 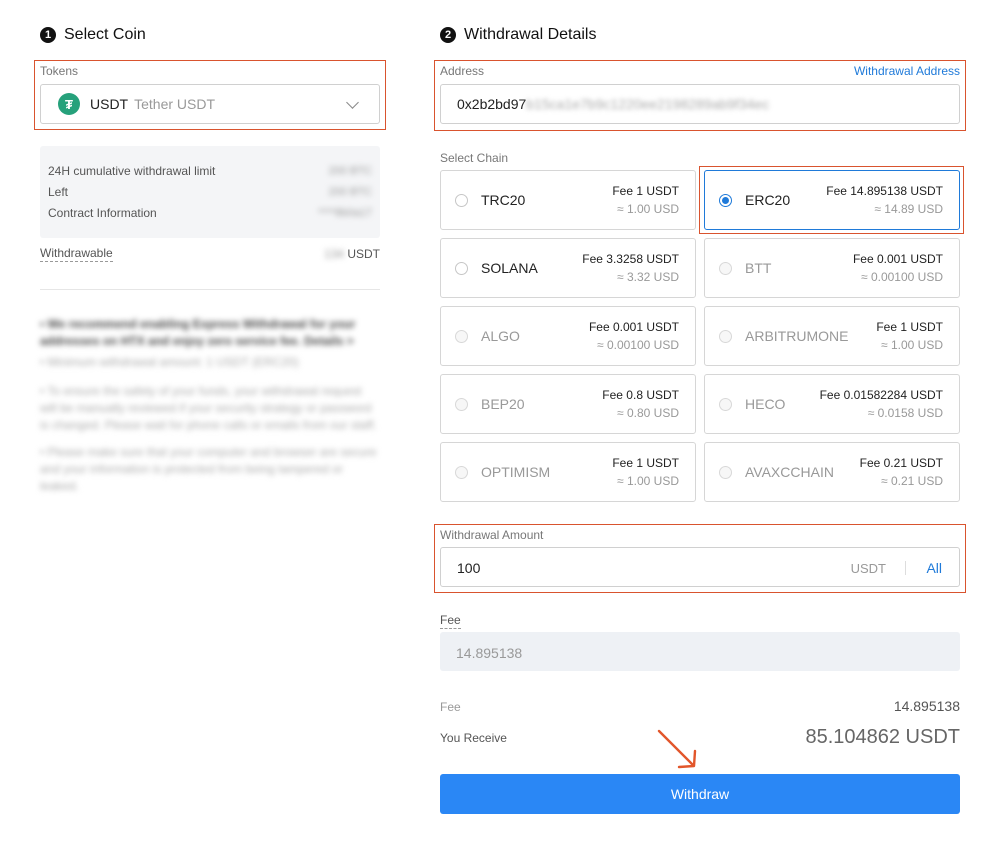 What do you see at coordinates (363, 254) in the screenshot?
I see `withdrawable-unit: USDT` at bounding box center [363, 254].